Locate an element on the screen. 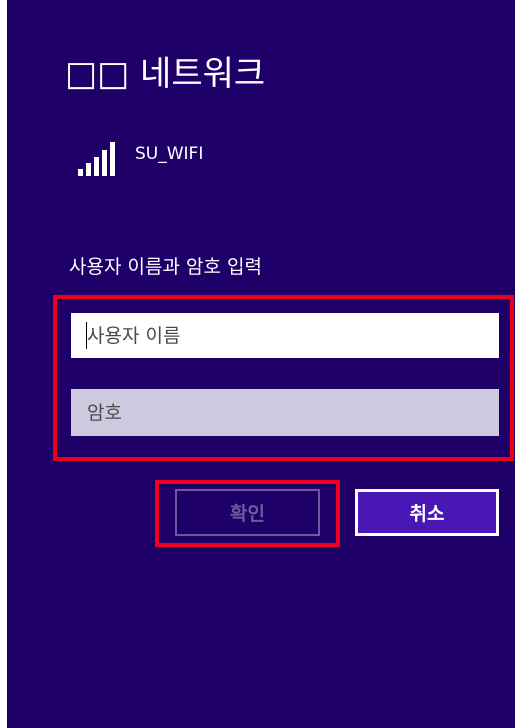 This screenshot has height=728, width=515. cancel-button: 취소 is located at coordinates (427, 512).